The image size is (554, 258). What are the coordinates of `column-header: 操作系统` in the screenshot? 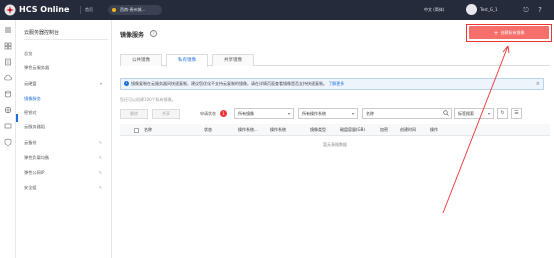 It's located at (278, 129).